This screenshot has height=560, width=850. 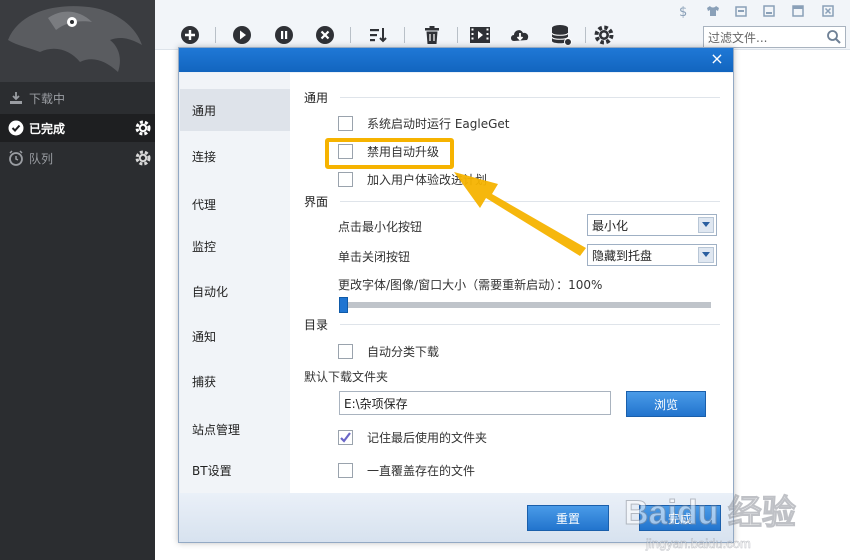 What do you see at coordinates (568, 518) in the screenshot?
I see `reset-button: 重置` at bounding box center [568, 518].